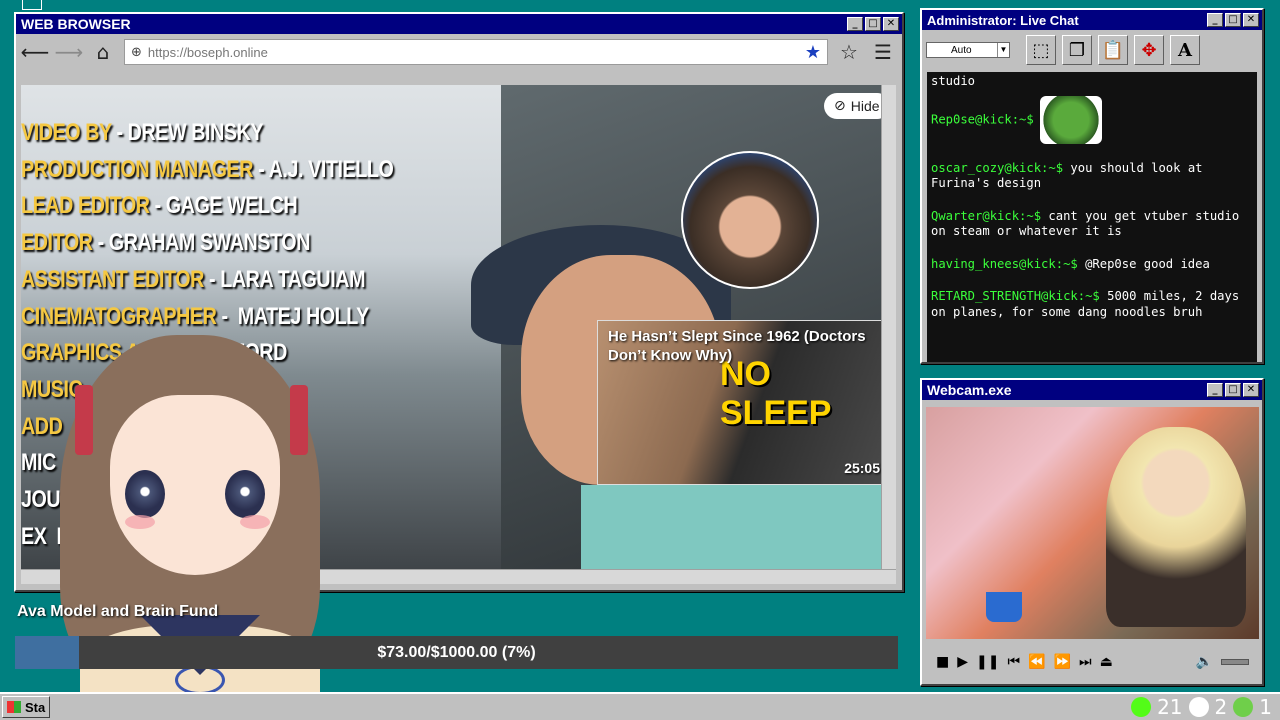 The width and height of the screenshot is (1280, 720). Describe the element at coordinates (750, 220) in the screenshot. I see `channel-avatar` at that location.